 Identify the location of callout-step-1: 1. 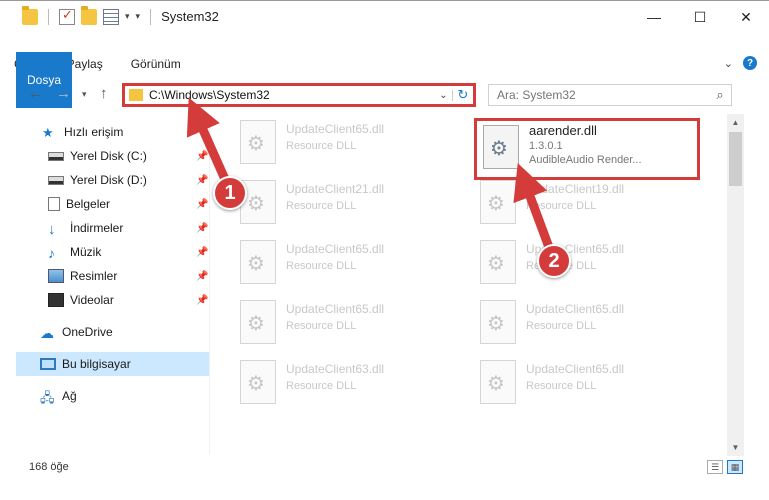
(230, 193).